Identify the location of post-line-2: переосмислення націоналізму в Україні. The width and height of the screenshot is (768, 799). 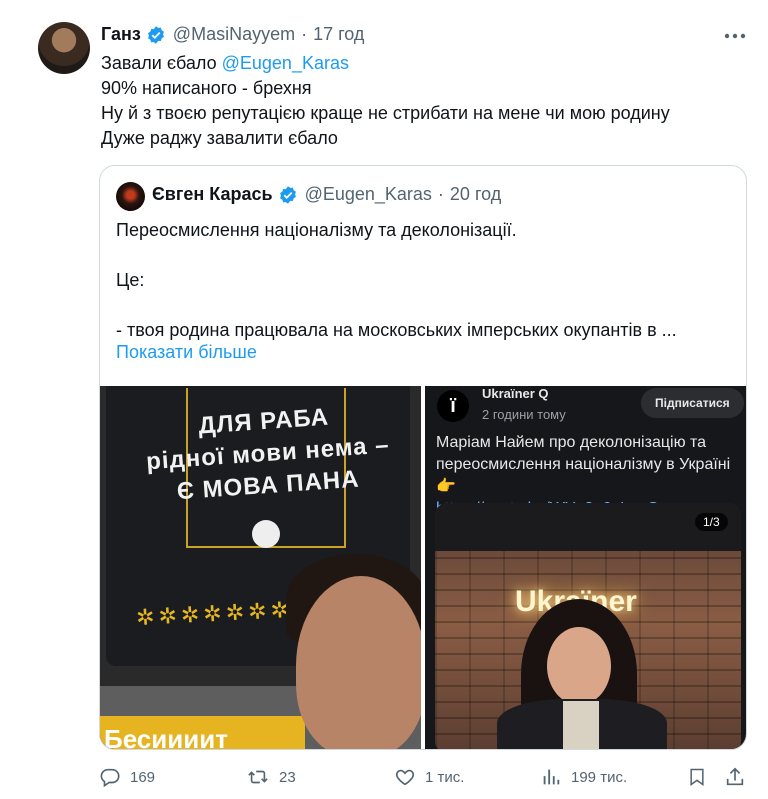
(583, 464).